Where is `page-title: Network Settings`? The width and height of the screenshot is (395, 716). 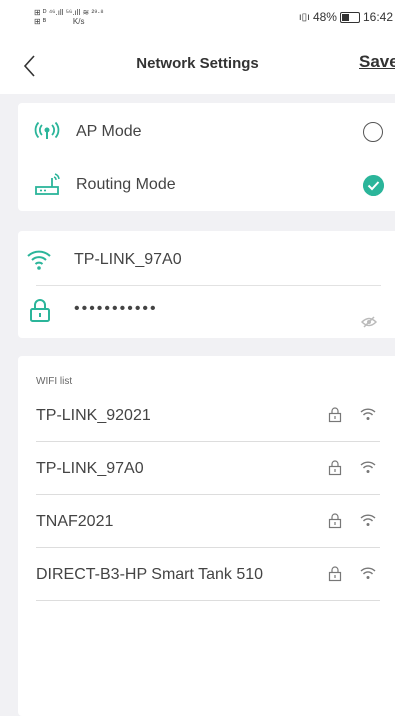 page-title: Network Settings is located at coordinates (197, 63).